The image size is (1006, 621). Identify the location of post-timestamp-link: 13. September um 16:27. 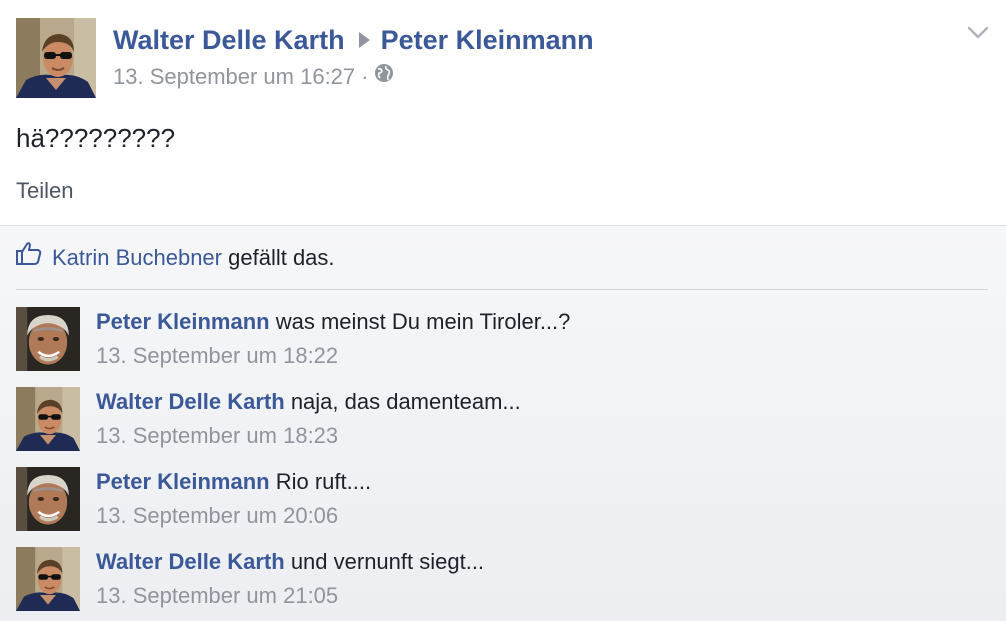
(234, 76).